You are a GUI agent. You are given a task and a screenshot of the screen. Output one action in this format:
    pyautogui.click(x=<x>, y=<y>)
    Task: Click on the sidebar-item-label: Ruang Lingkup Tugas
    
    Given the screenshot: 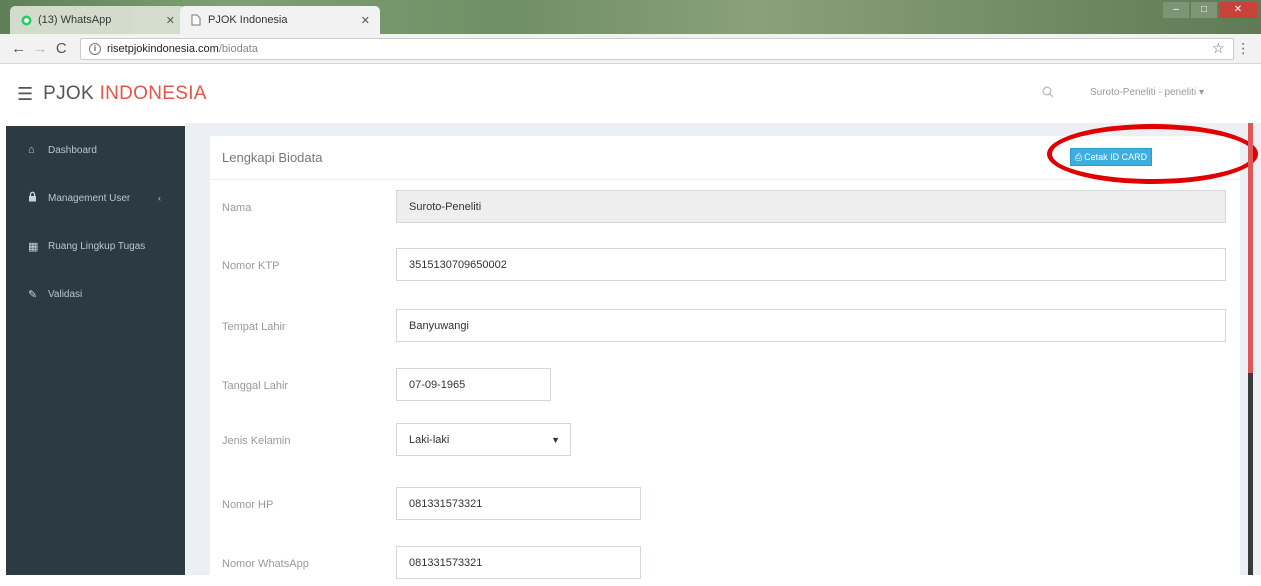 What is the action you would take?
    pyautogui.click(x=97, y=246)
    